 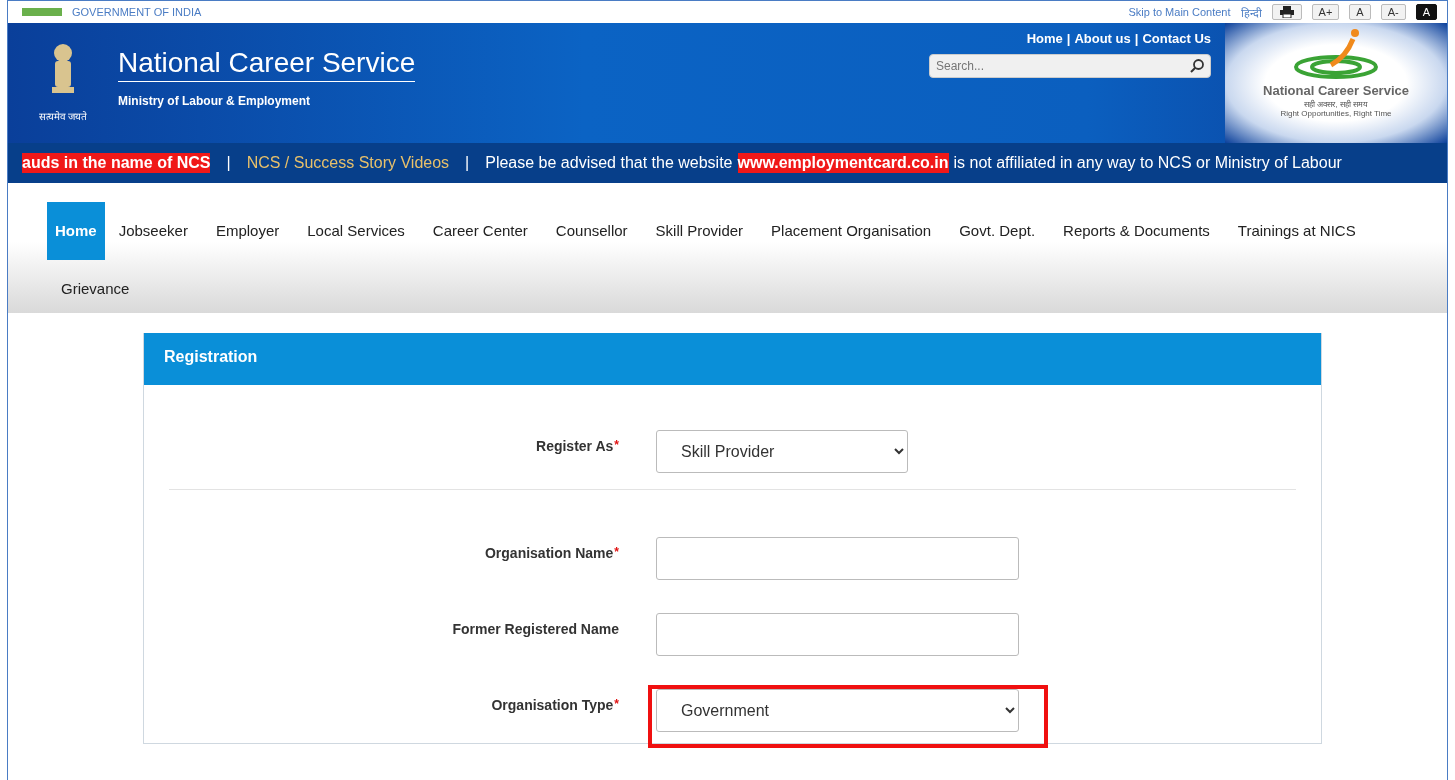 What do you see at coordinates (480, 231) in the screenshot?
I see `nav-link: Career Center` at bounding box center [480, 231].